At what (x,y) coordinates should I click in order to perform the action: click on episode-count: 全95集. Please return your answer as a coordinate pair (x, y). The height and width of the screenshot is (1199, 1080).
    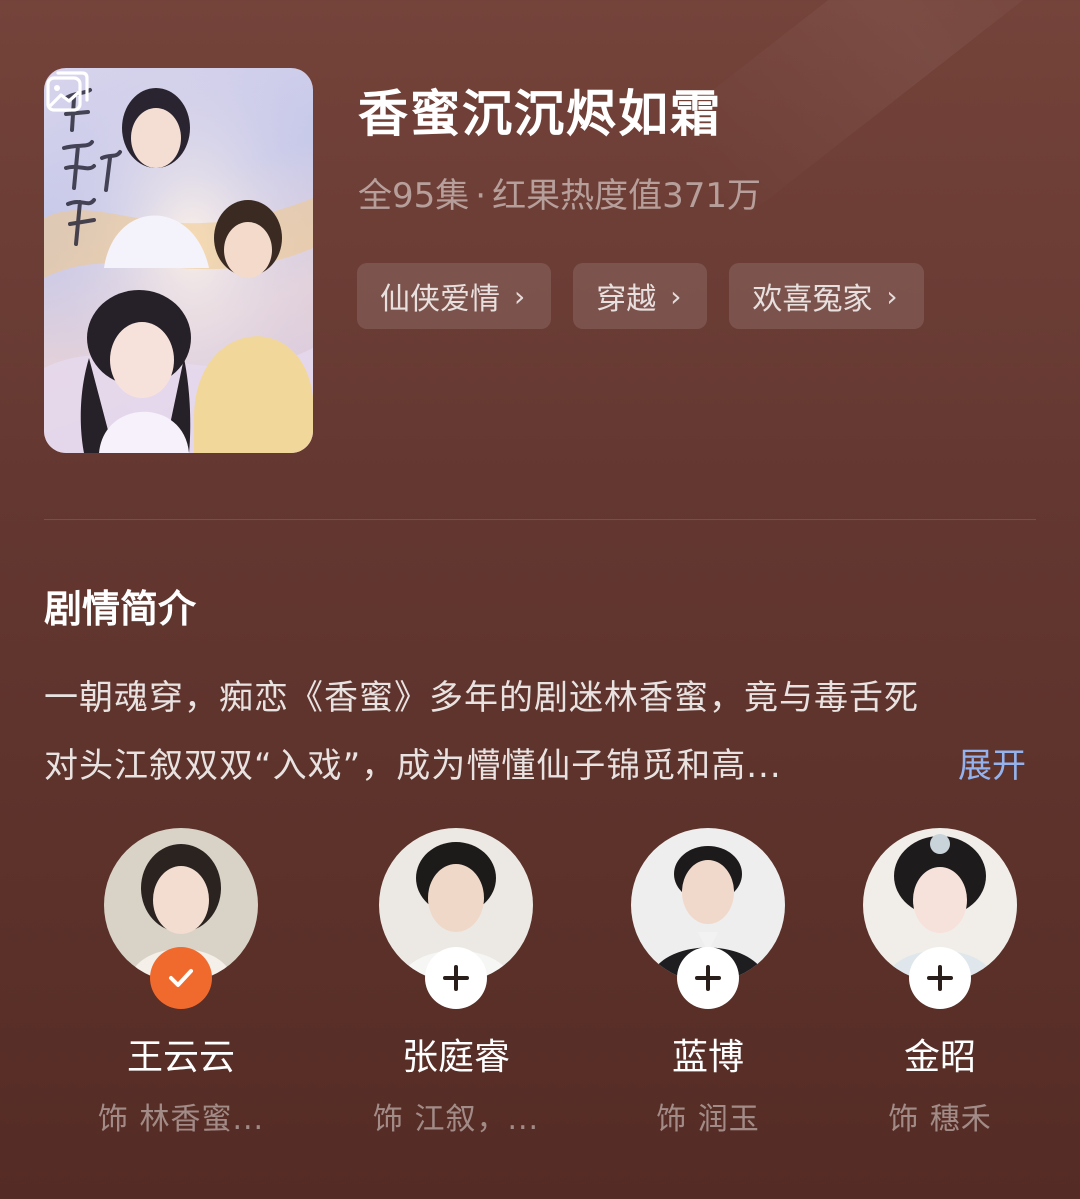
    Looking at the image, I should click on (414, 196).